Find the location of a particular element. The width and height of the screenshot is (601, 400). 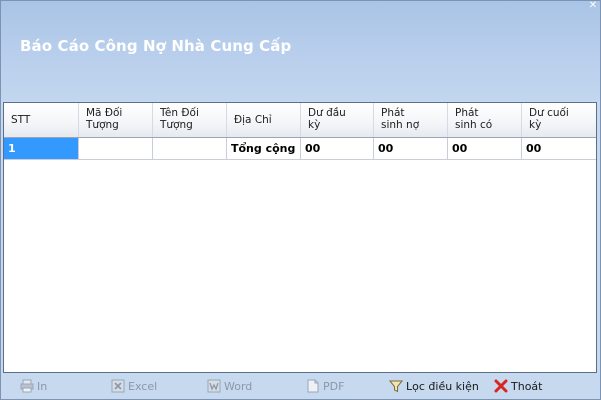

funnel-icon is located at coordinates (396, 386).